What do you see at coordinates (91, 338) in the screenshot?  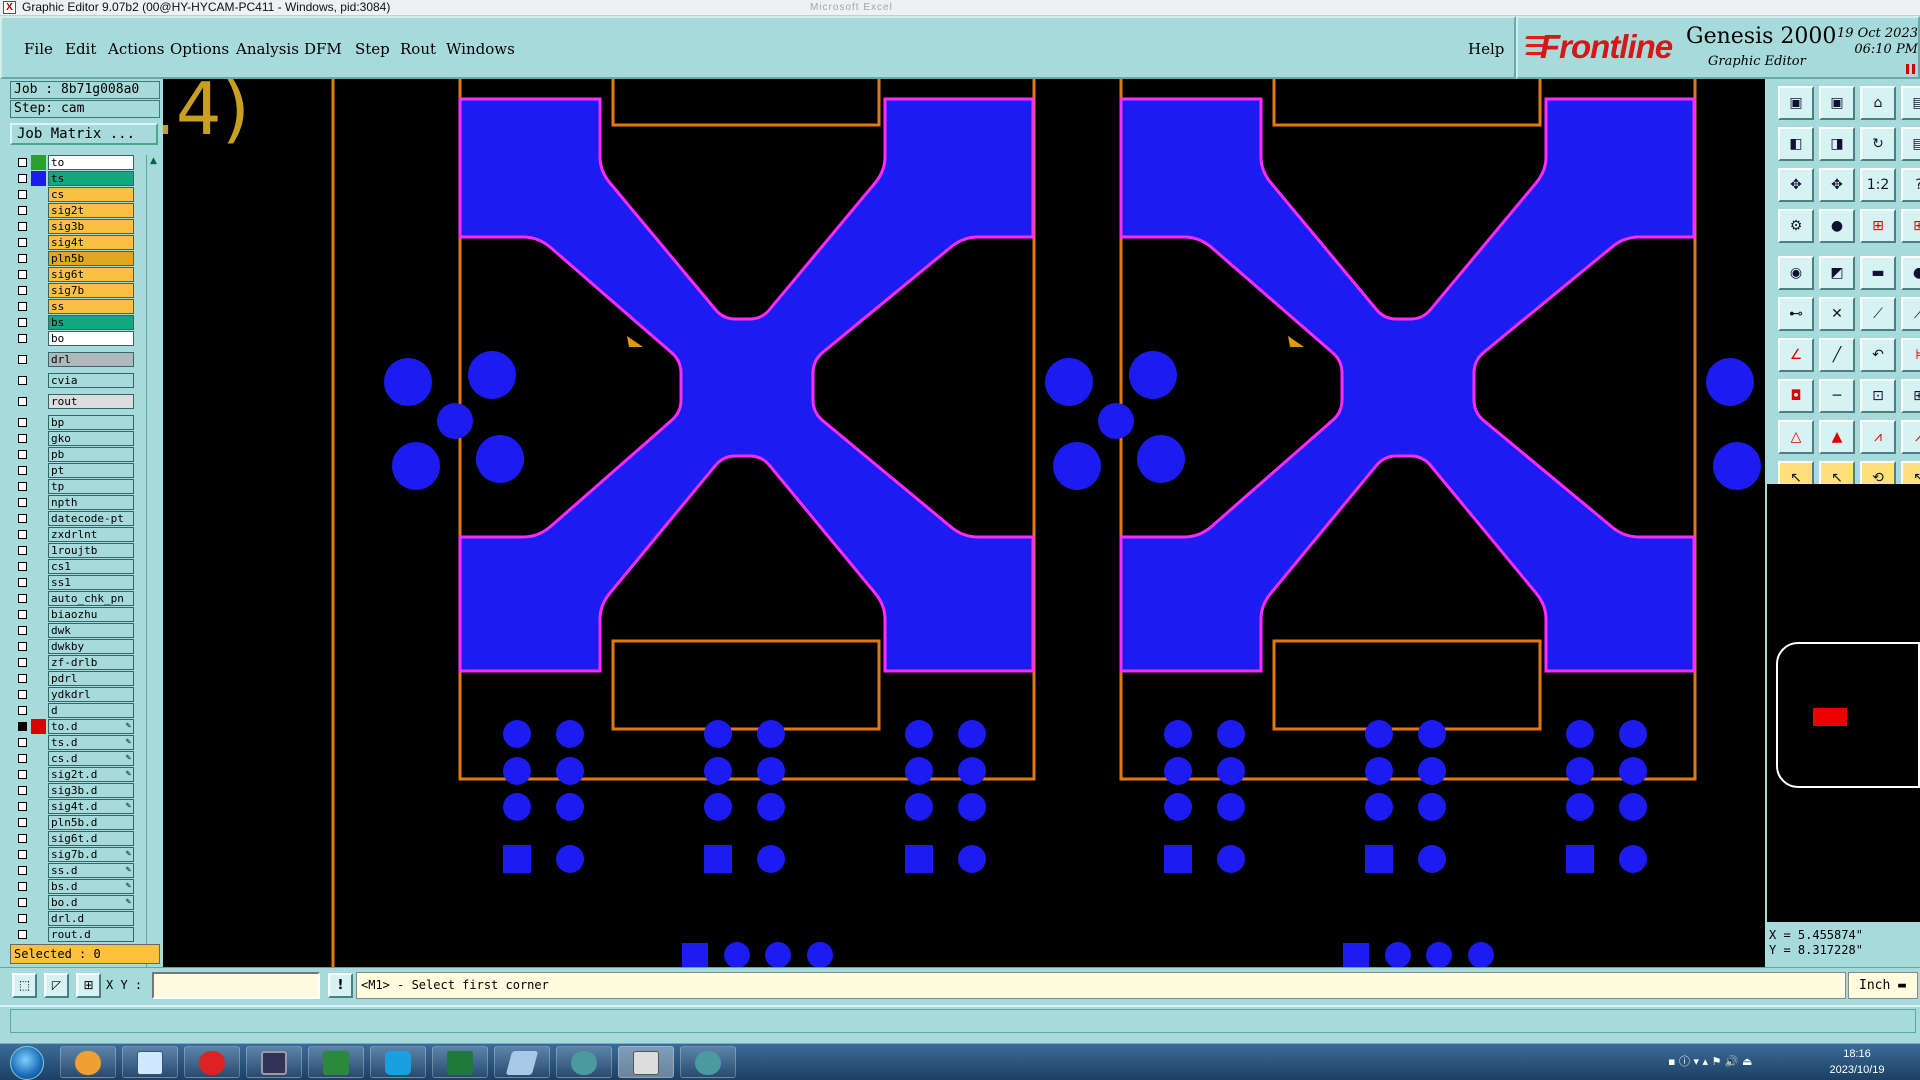 I see `layer-name: bo` at bounding box center [91, 338].